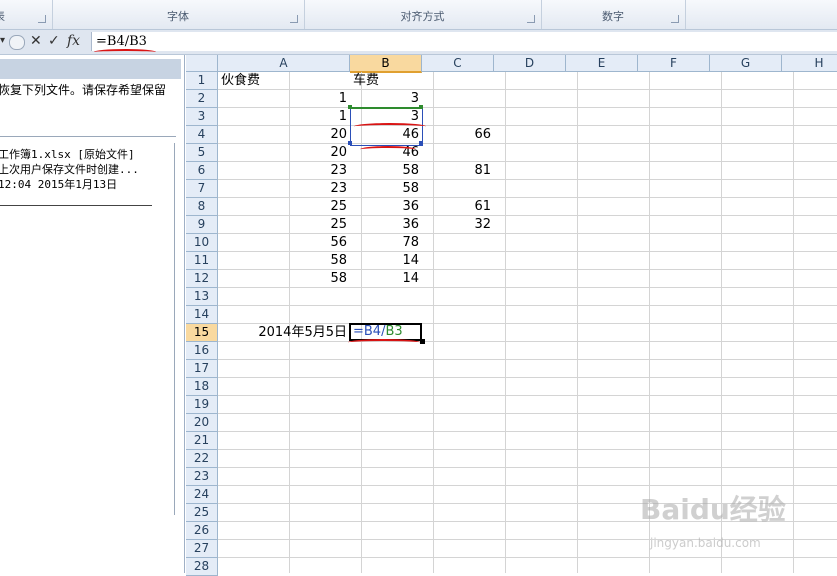 The width and height of the screenshot is (837, 576). Describe the element at coordinates (202, 369) in the screenshot. I see `row-header-17: 17` at that location.